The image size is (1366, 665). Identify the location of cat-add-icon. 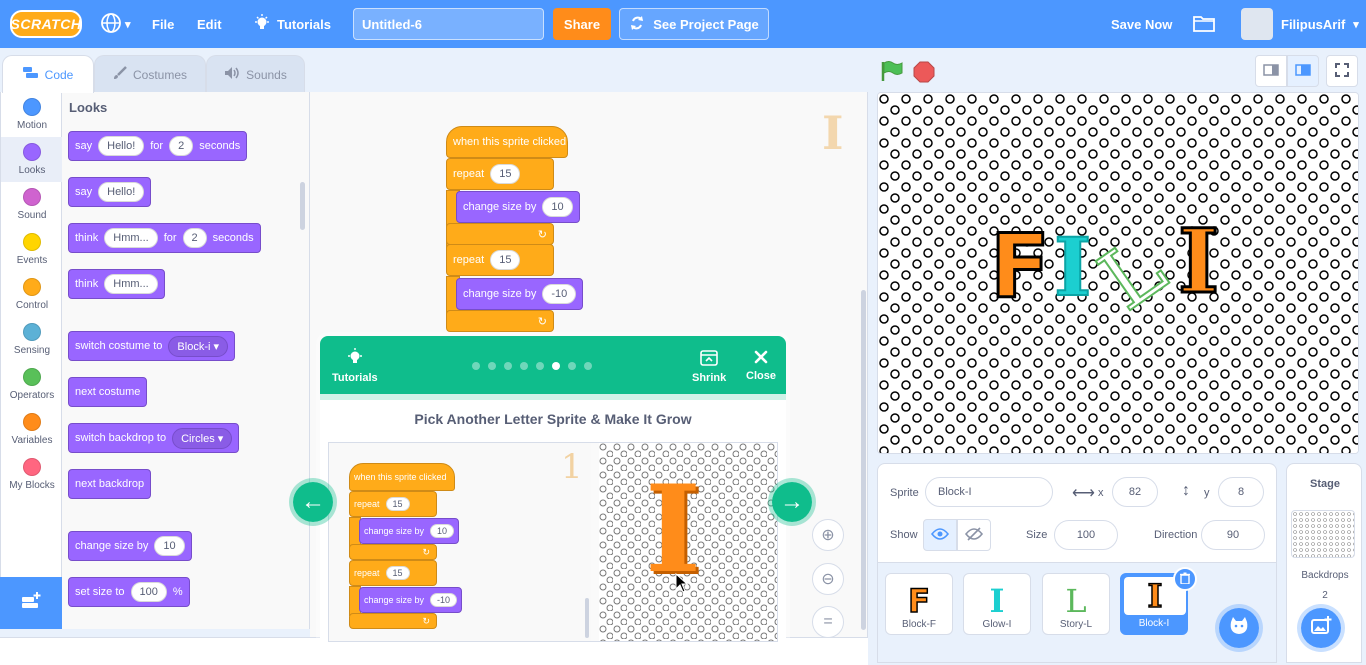
(1239, 628).